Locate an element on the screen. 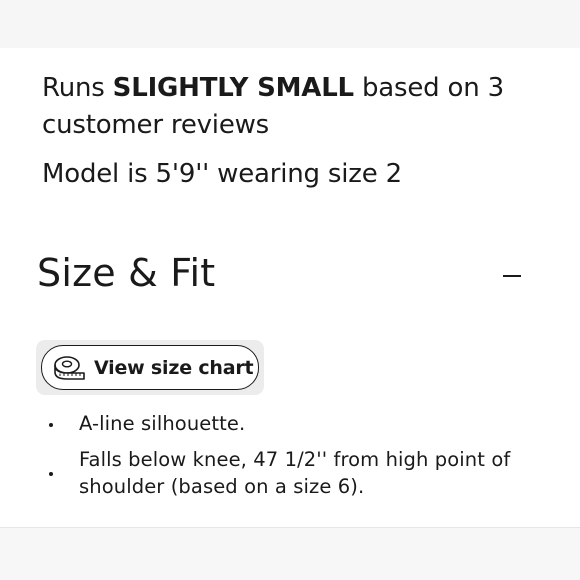 The image size is (580, 580). list-item: A-line silhouette. is located at coordinates (294, 423).